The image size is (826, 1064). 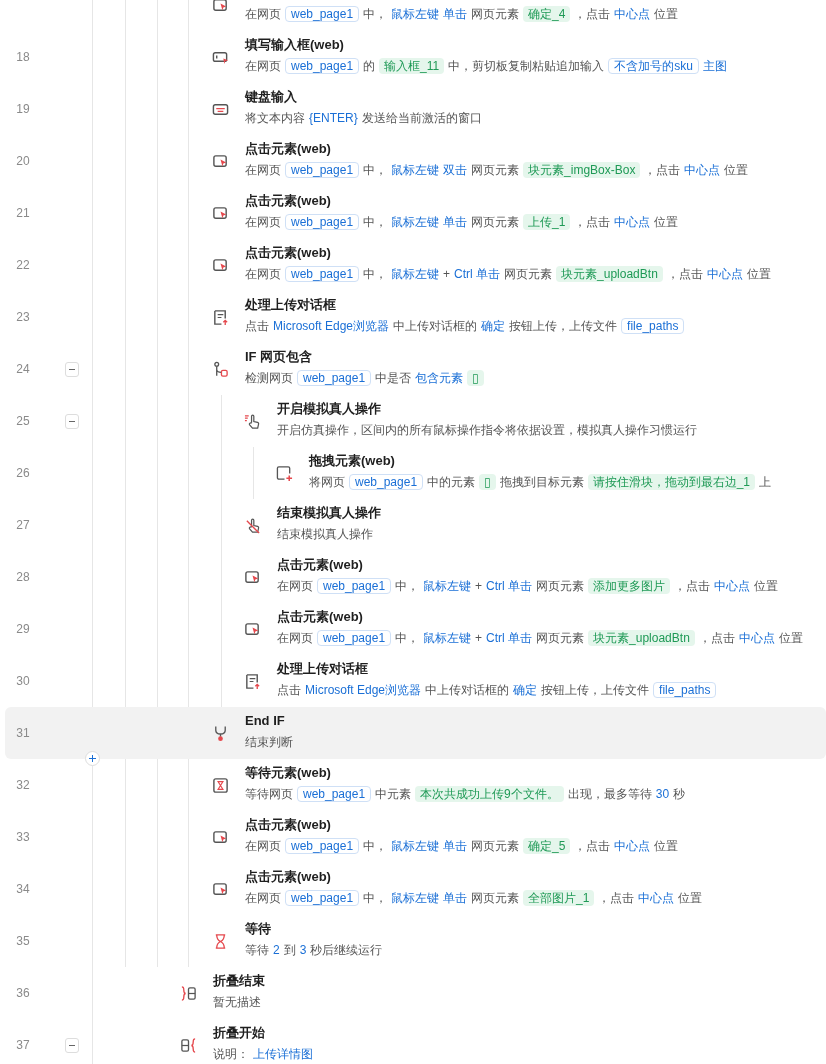 What do you see at coordinates (528, 586) in the screenshot?
I see `step-description: 在网页 web_page1 中， 鼠标左键 + Ctrl 单击 网页元素 添加更多图片 ，点击 中心点 位置` at bounding box center [528, 586].